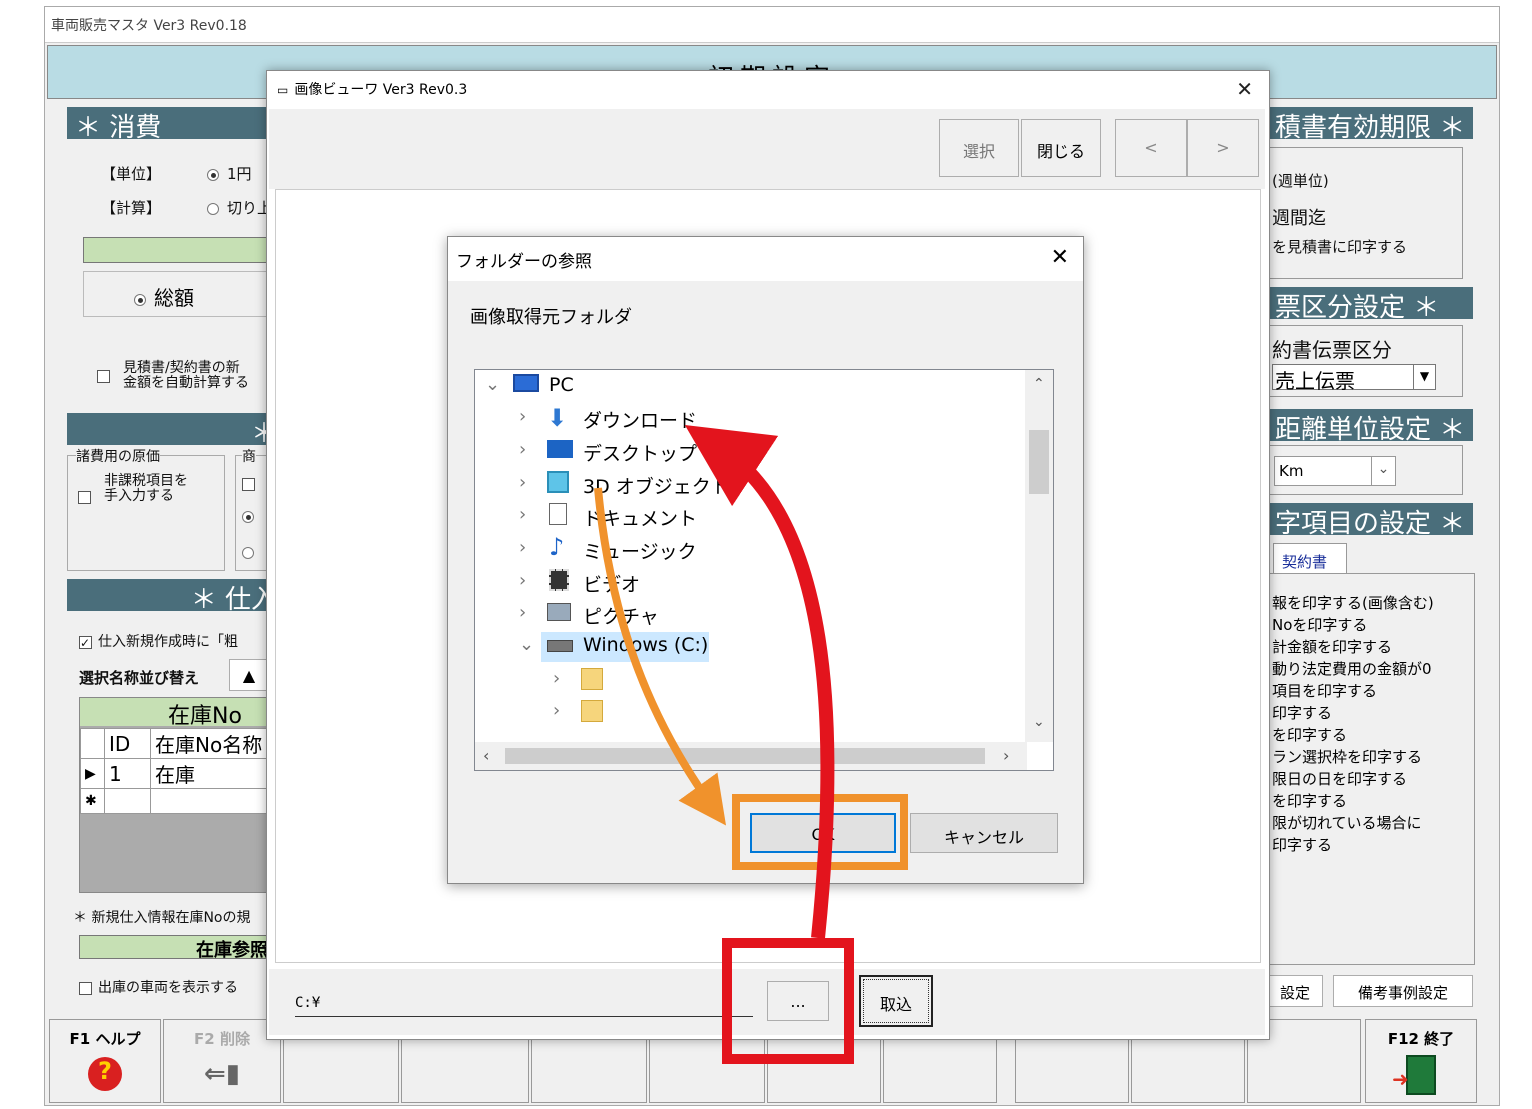 This screenshot has width=1532, height=1109. I want to click on orange-arrow, so click(660, 656).